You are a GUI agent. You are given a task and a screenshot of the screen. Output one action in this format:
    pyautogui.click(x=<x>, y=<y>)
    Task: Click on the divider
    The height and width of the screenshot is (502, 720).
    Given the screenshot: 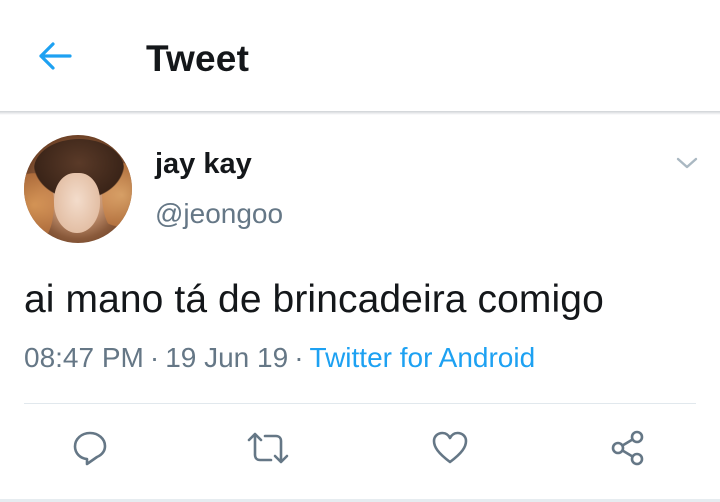 What is the action you would take?
    pyautogui.click(x=360, y=403)
    